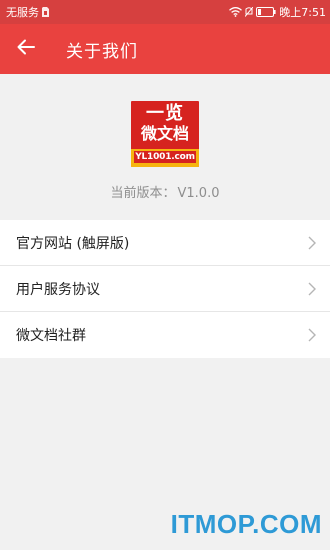 The width and height of the screenshot is (330, 550). Describe the element at coordinates (249, 12) in the screenshot. I see `mute-icon` at that location.